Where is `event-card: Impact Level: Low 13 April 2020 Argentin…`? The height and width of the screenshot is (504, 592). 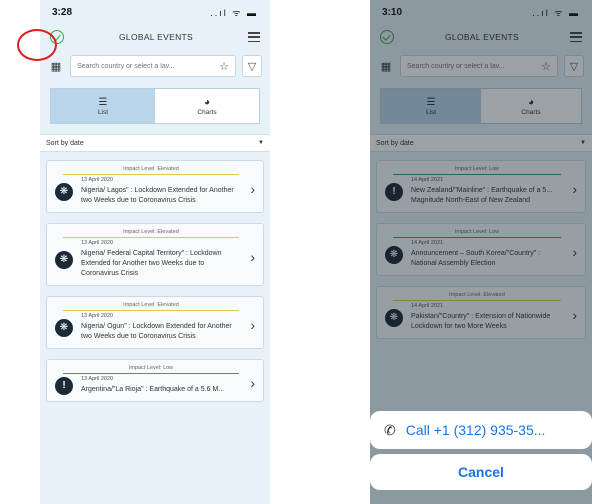 event-card: Impact Level: Low 13 April 2020 Argentin… is located at coordinates (155, 380).